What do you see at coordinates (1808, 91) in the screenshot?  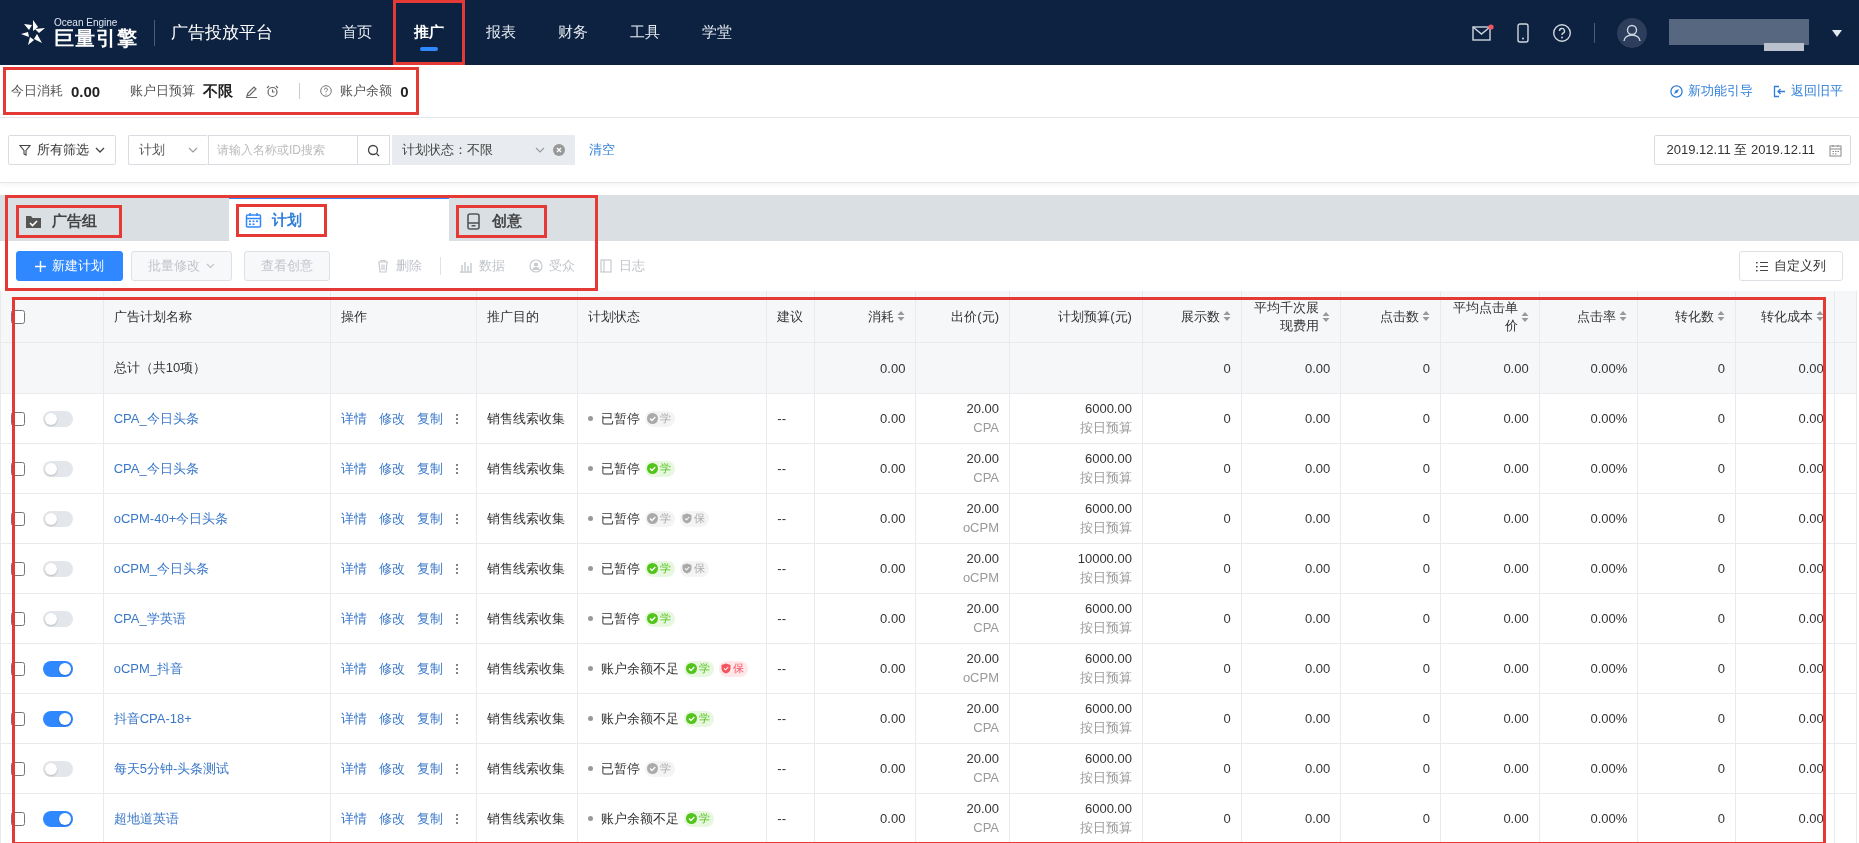 I see `header-link: 返回旧平` at bounding box center [1808, 91].